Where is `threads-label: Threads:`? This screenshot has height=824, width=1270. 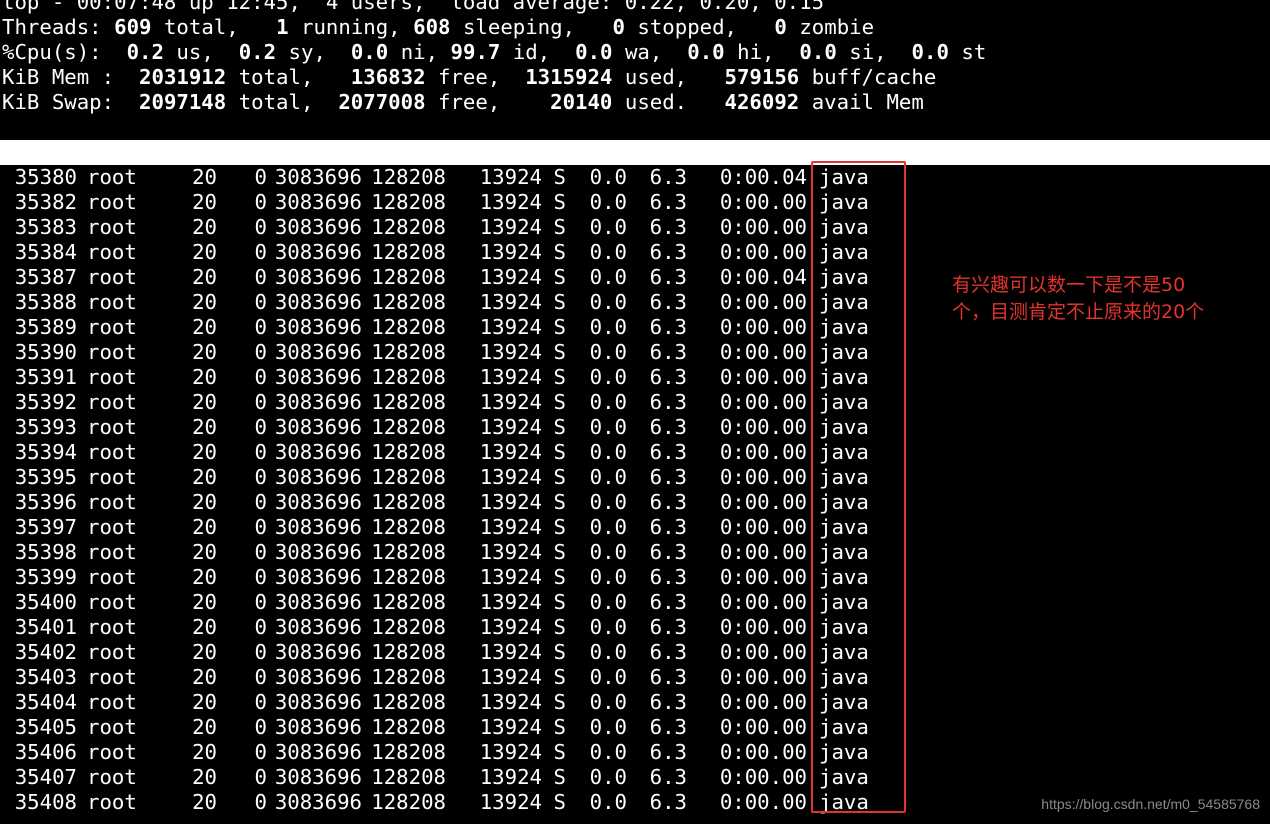 threads-label: Threads: is located at coordinates (52, 27).